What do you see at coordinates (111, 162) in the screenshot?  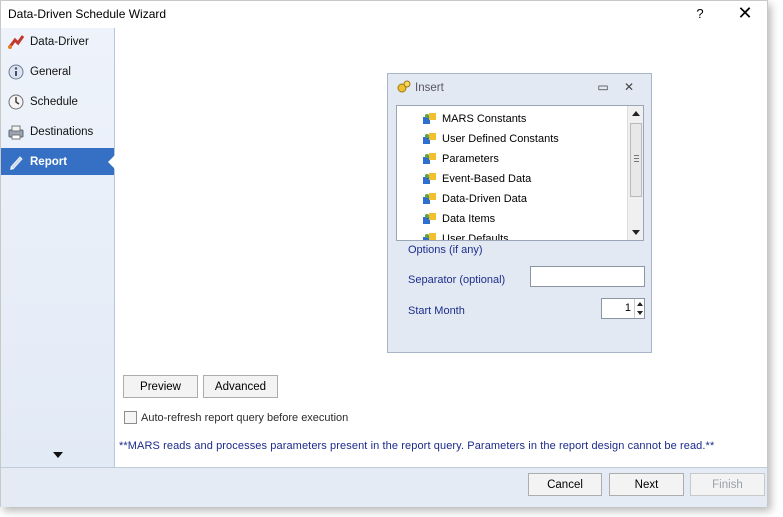 I see `active-indicator` at bounding box center [111, 162].